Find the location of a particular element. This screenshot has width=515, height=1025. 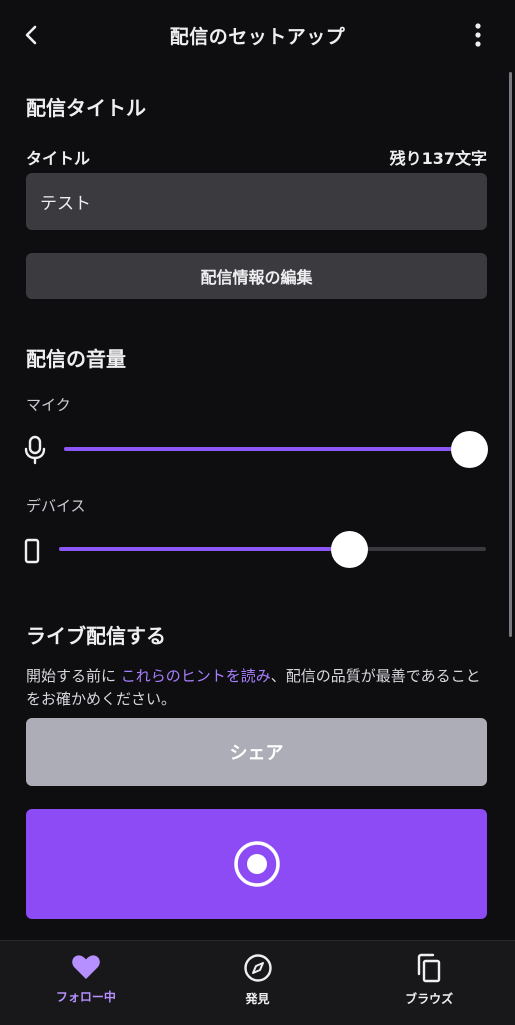

nav-discover: 発見 is located at coordinates (258, 983).